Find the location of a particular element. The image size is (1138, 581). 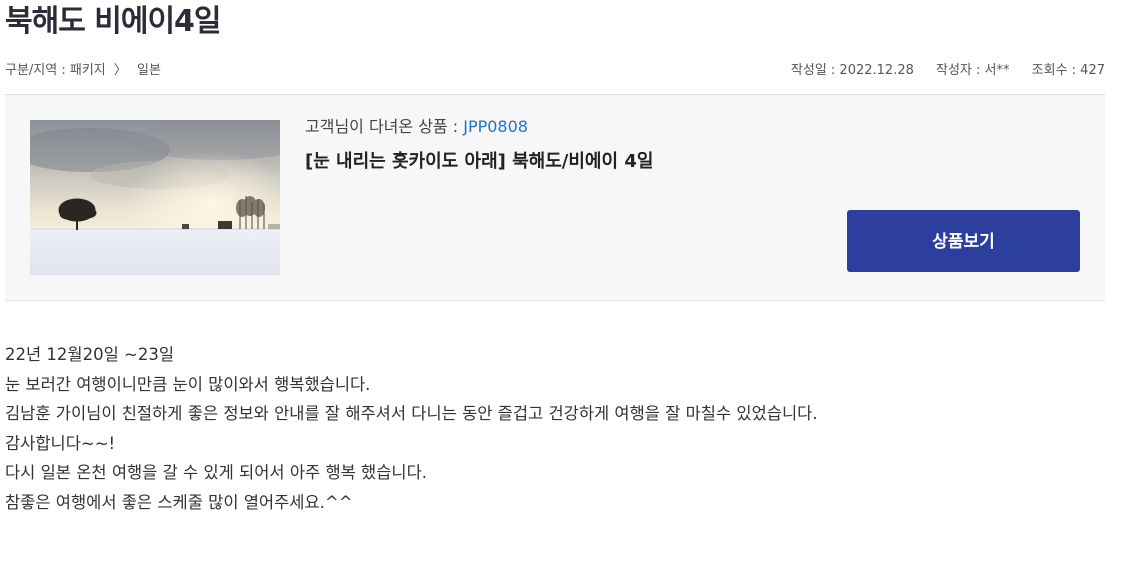

post-stats: 작성일 : 2022.12.28 작성자 : 서** 조회수 : 427 is located at coordinates (939, 71).